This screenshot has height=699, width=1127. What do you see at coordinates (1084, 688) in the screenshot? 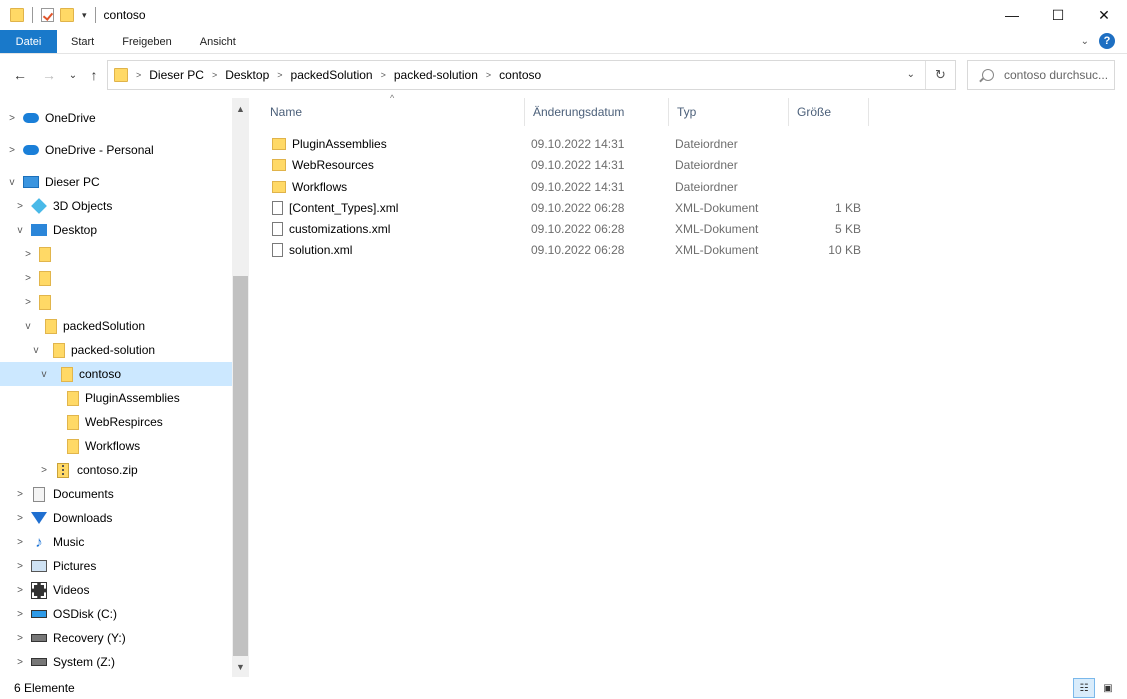
I see `details-view-button: ☷` at bounding box center [1084, 688].